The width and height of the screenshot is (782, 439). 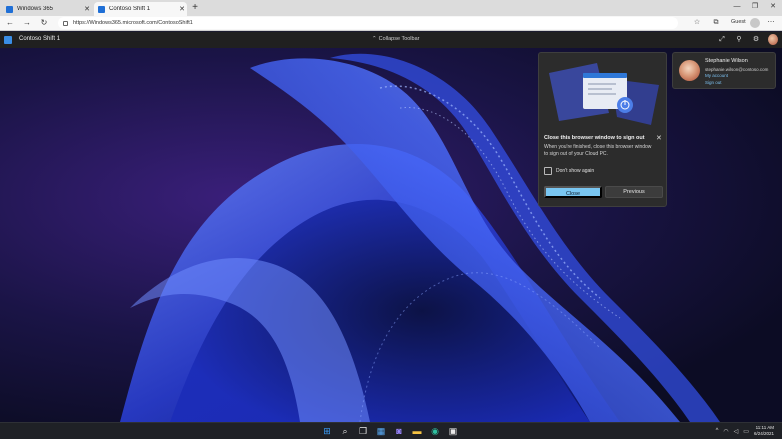 What do you see at coordinates (726, 61) in the screenshot?
I see `account-name: Stephanie Wilson` at bounding box center [726, 61].